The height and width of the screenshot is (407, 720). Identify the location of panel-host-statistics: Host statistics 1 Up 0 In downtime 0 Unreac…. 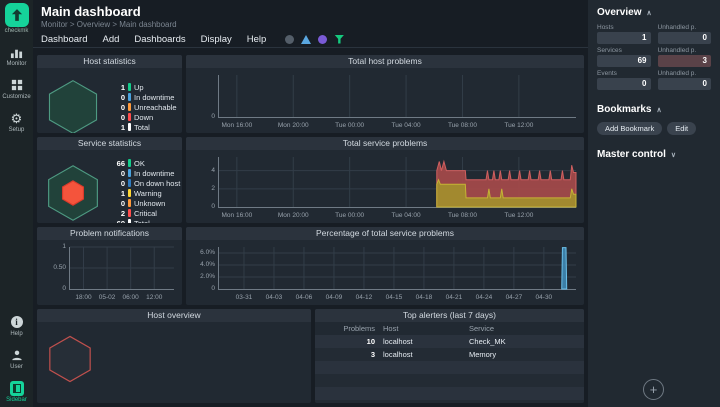
(109, 94).